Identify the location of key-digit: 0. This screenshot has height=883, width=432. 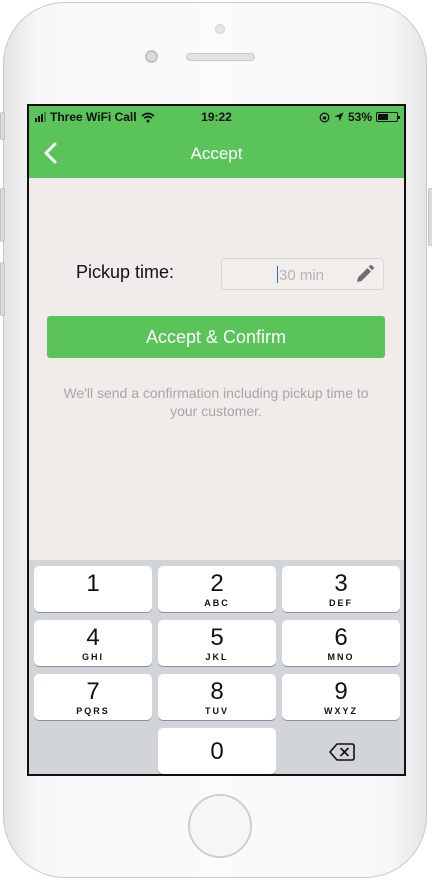
(217, 751).